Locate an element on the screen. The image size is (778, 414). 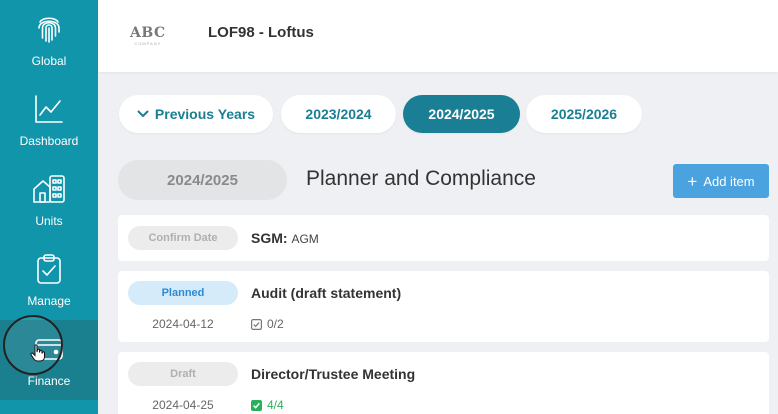
section-title: Planner and Compliance is located at coordinates (421, 178).